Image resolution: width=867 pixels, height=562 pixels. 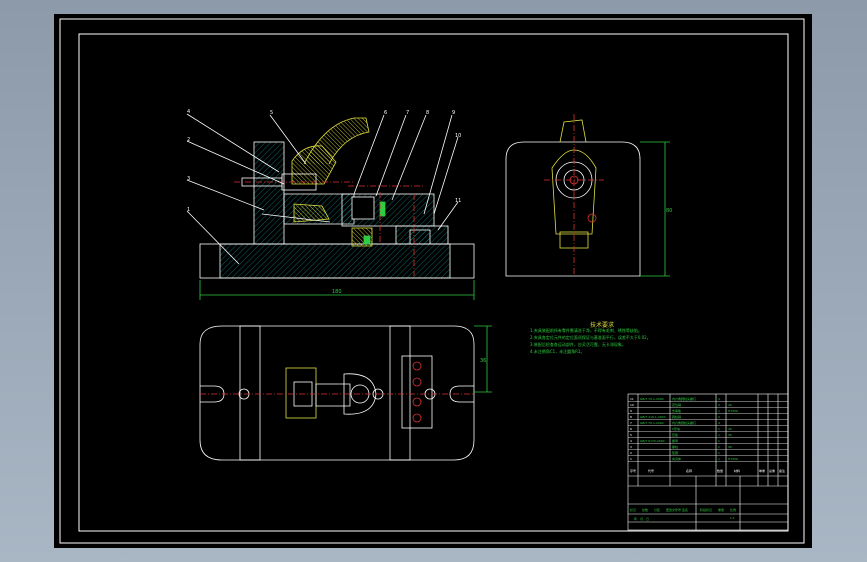 What do you see at coordinates (483, 361) in the screenshot?
I see `dim-top-height: 36` at bounding box center [483, 361].